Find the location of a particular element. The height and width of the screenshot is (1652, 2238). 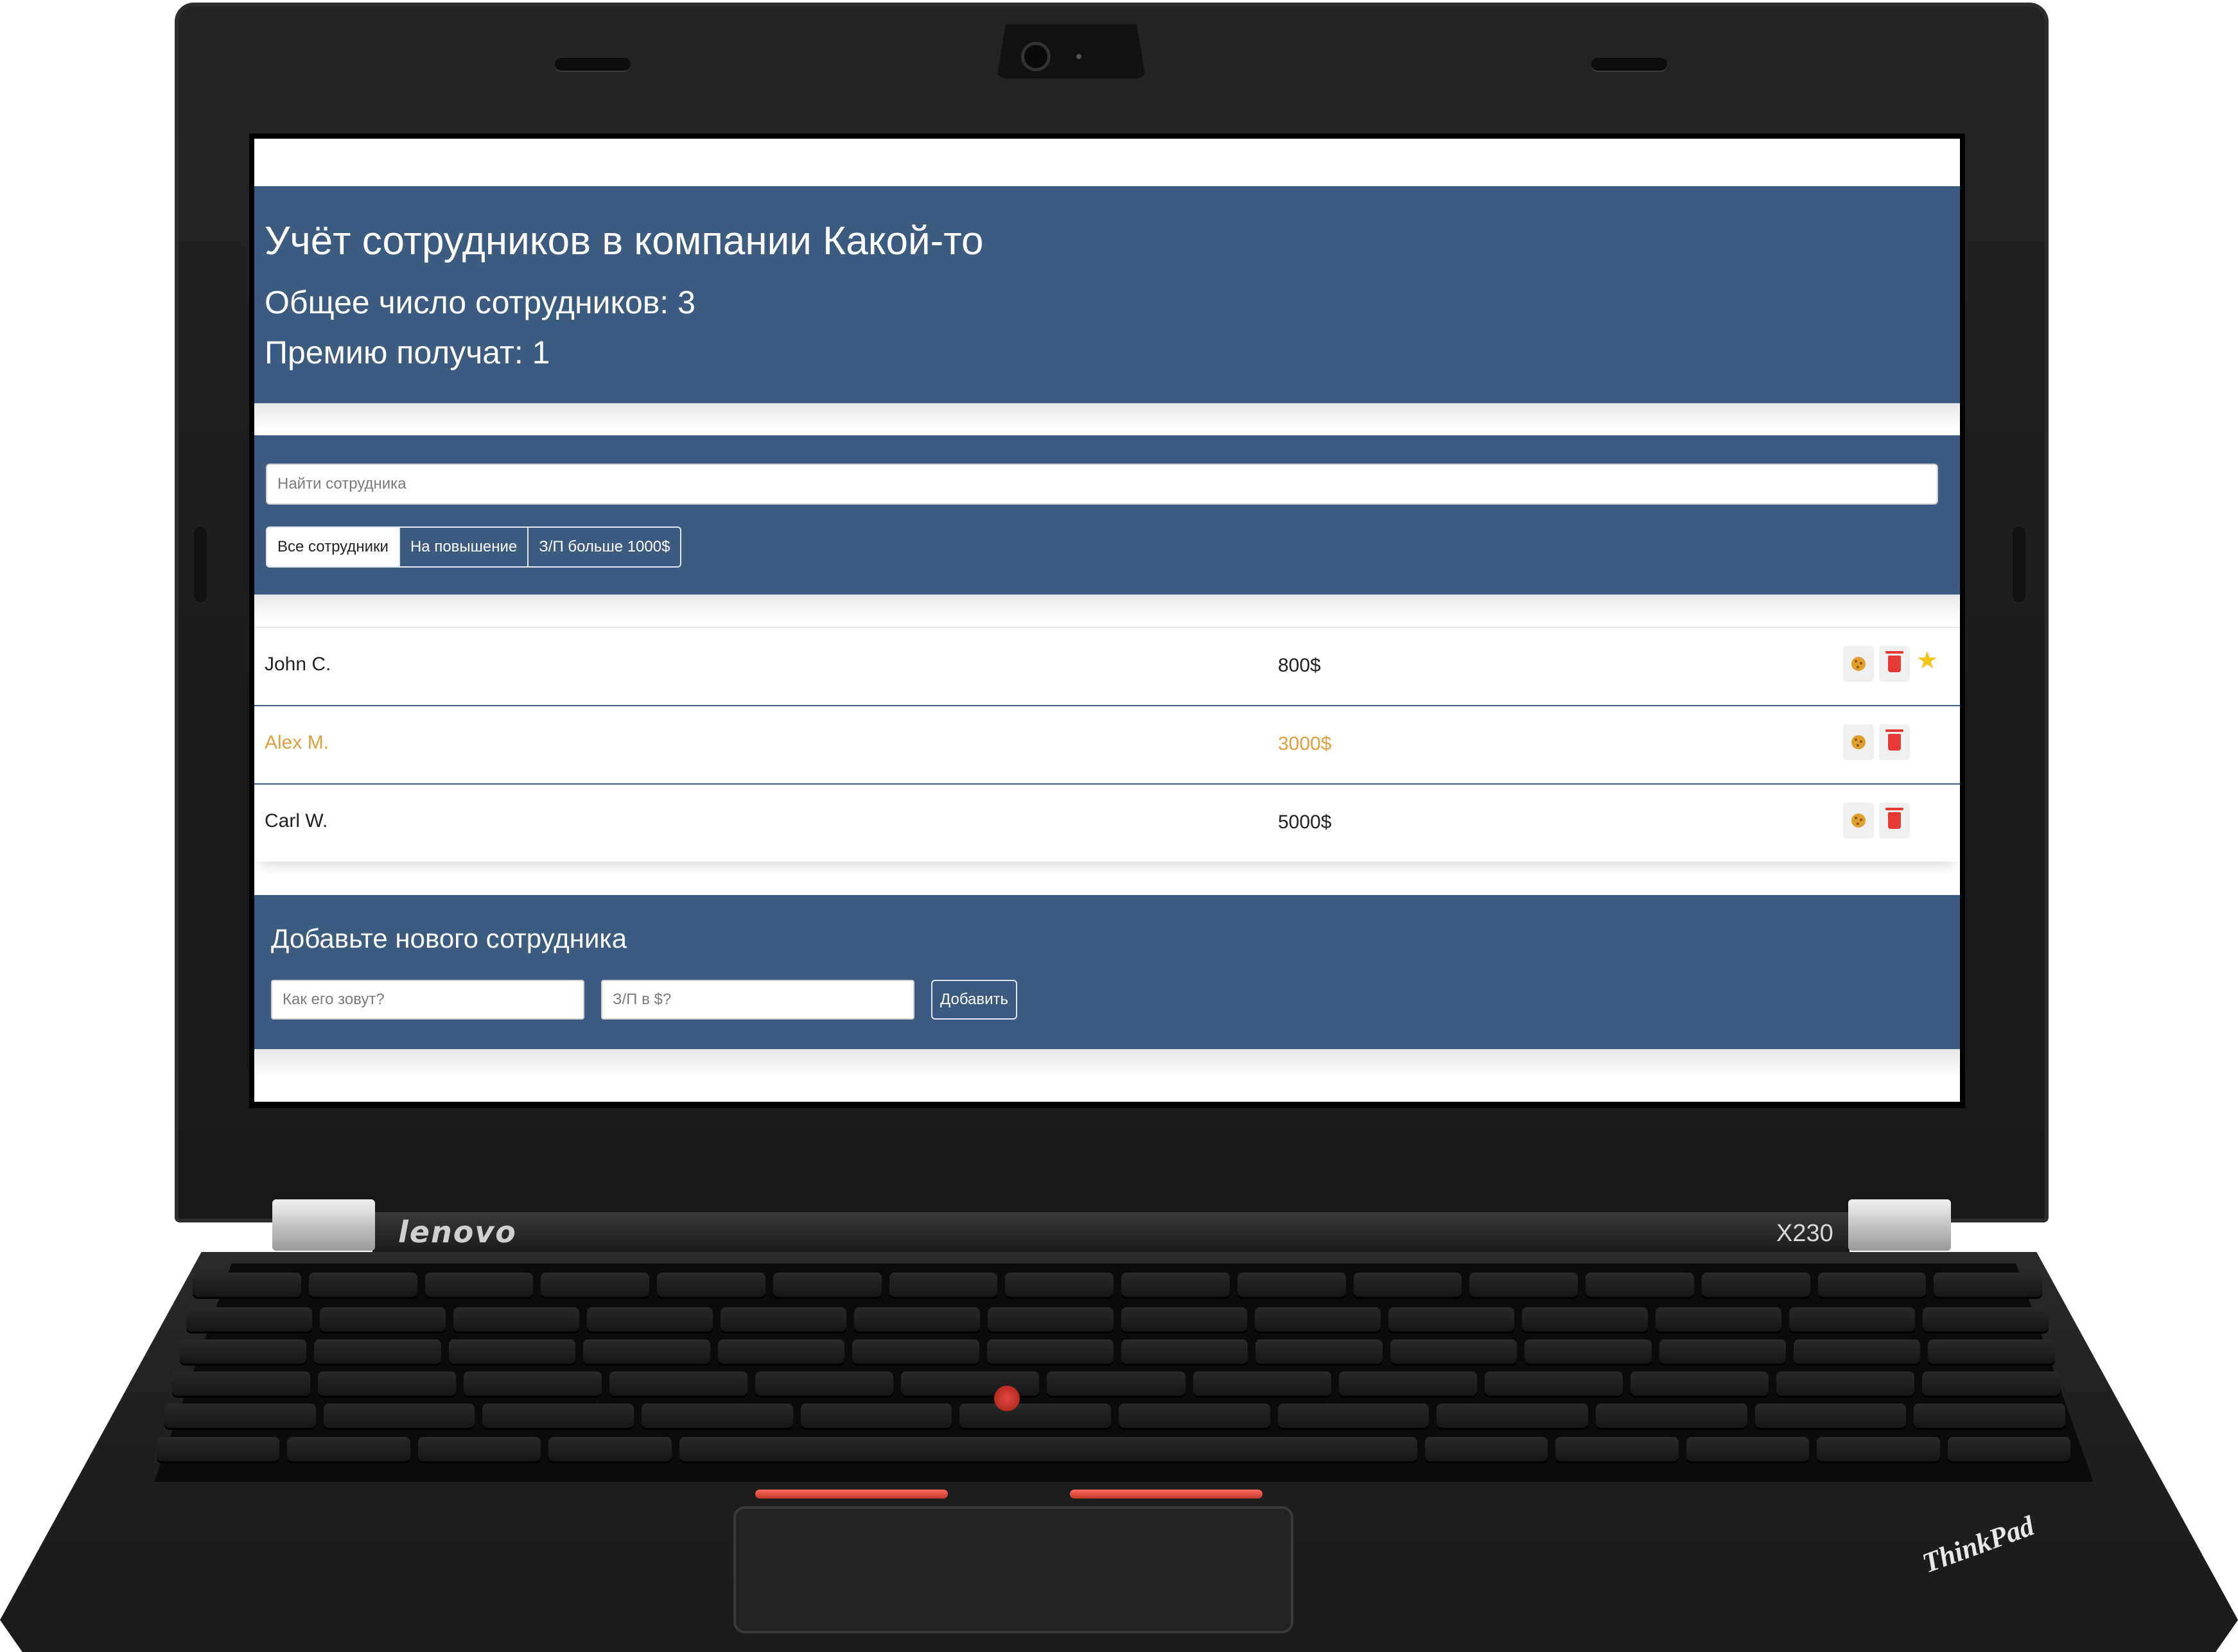

touchpad is located at coordinates (1013, 1570).